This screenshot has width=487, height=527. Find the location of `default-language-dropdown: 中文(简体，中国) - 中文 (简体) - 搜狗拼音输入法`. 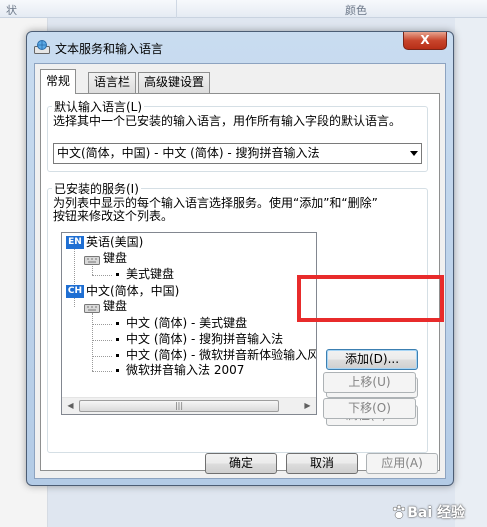

default-language-dropdown: 中文(简体，中国) - 中文 (简体) - 搜狗拼音输入法 is located at coordinates (237, 153).